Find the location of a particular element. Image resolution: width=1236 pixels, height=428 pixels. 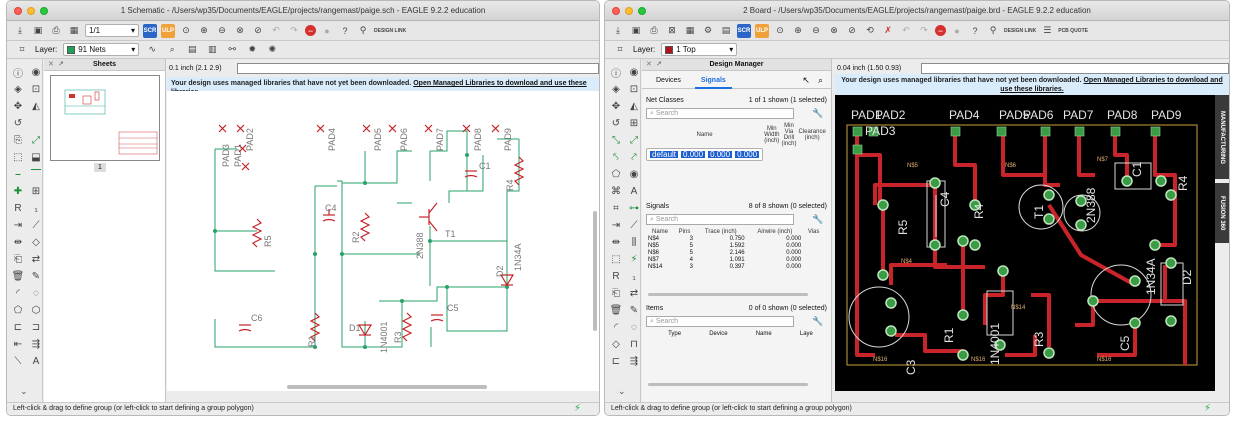

cam-processor-icon: ⚙ is located at coordinates (708, 31).